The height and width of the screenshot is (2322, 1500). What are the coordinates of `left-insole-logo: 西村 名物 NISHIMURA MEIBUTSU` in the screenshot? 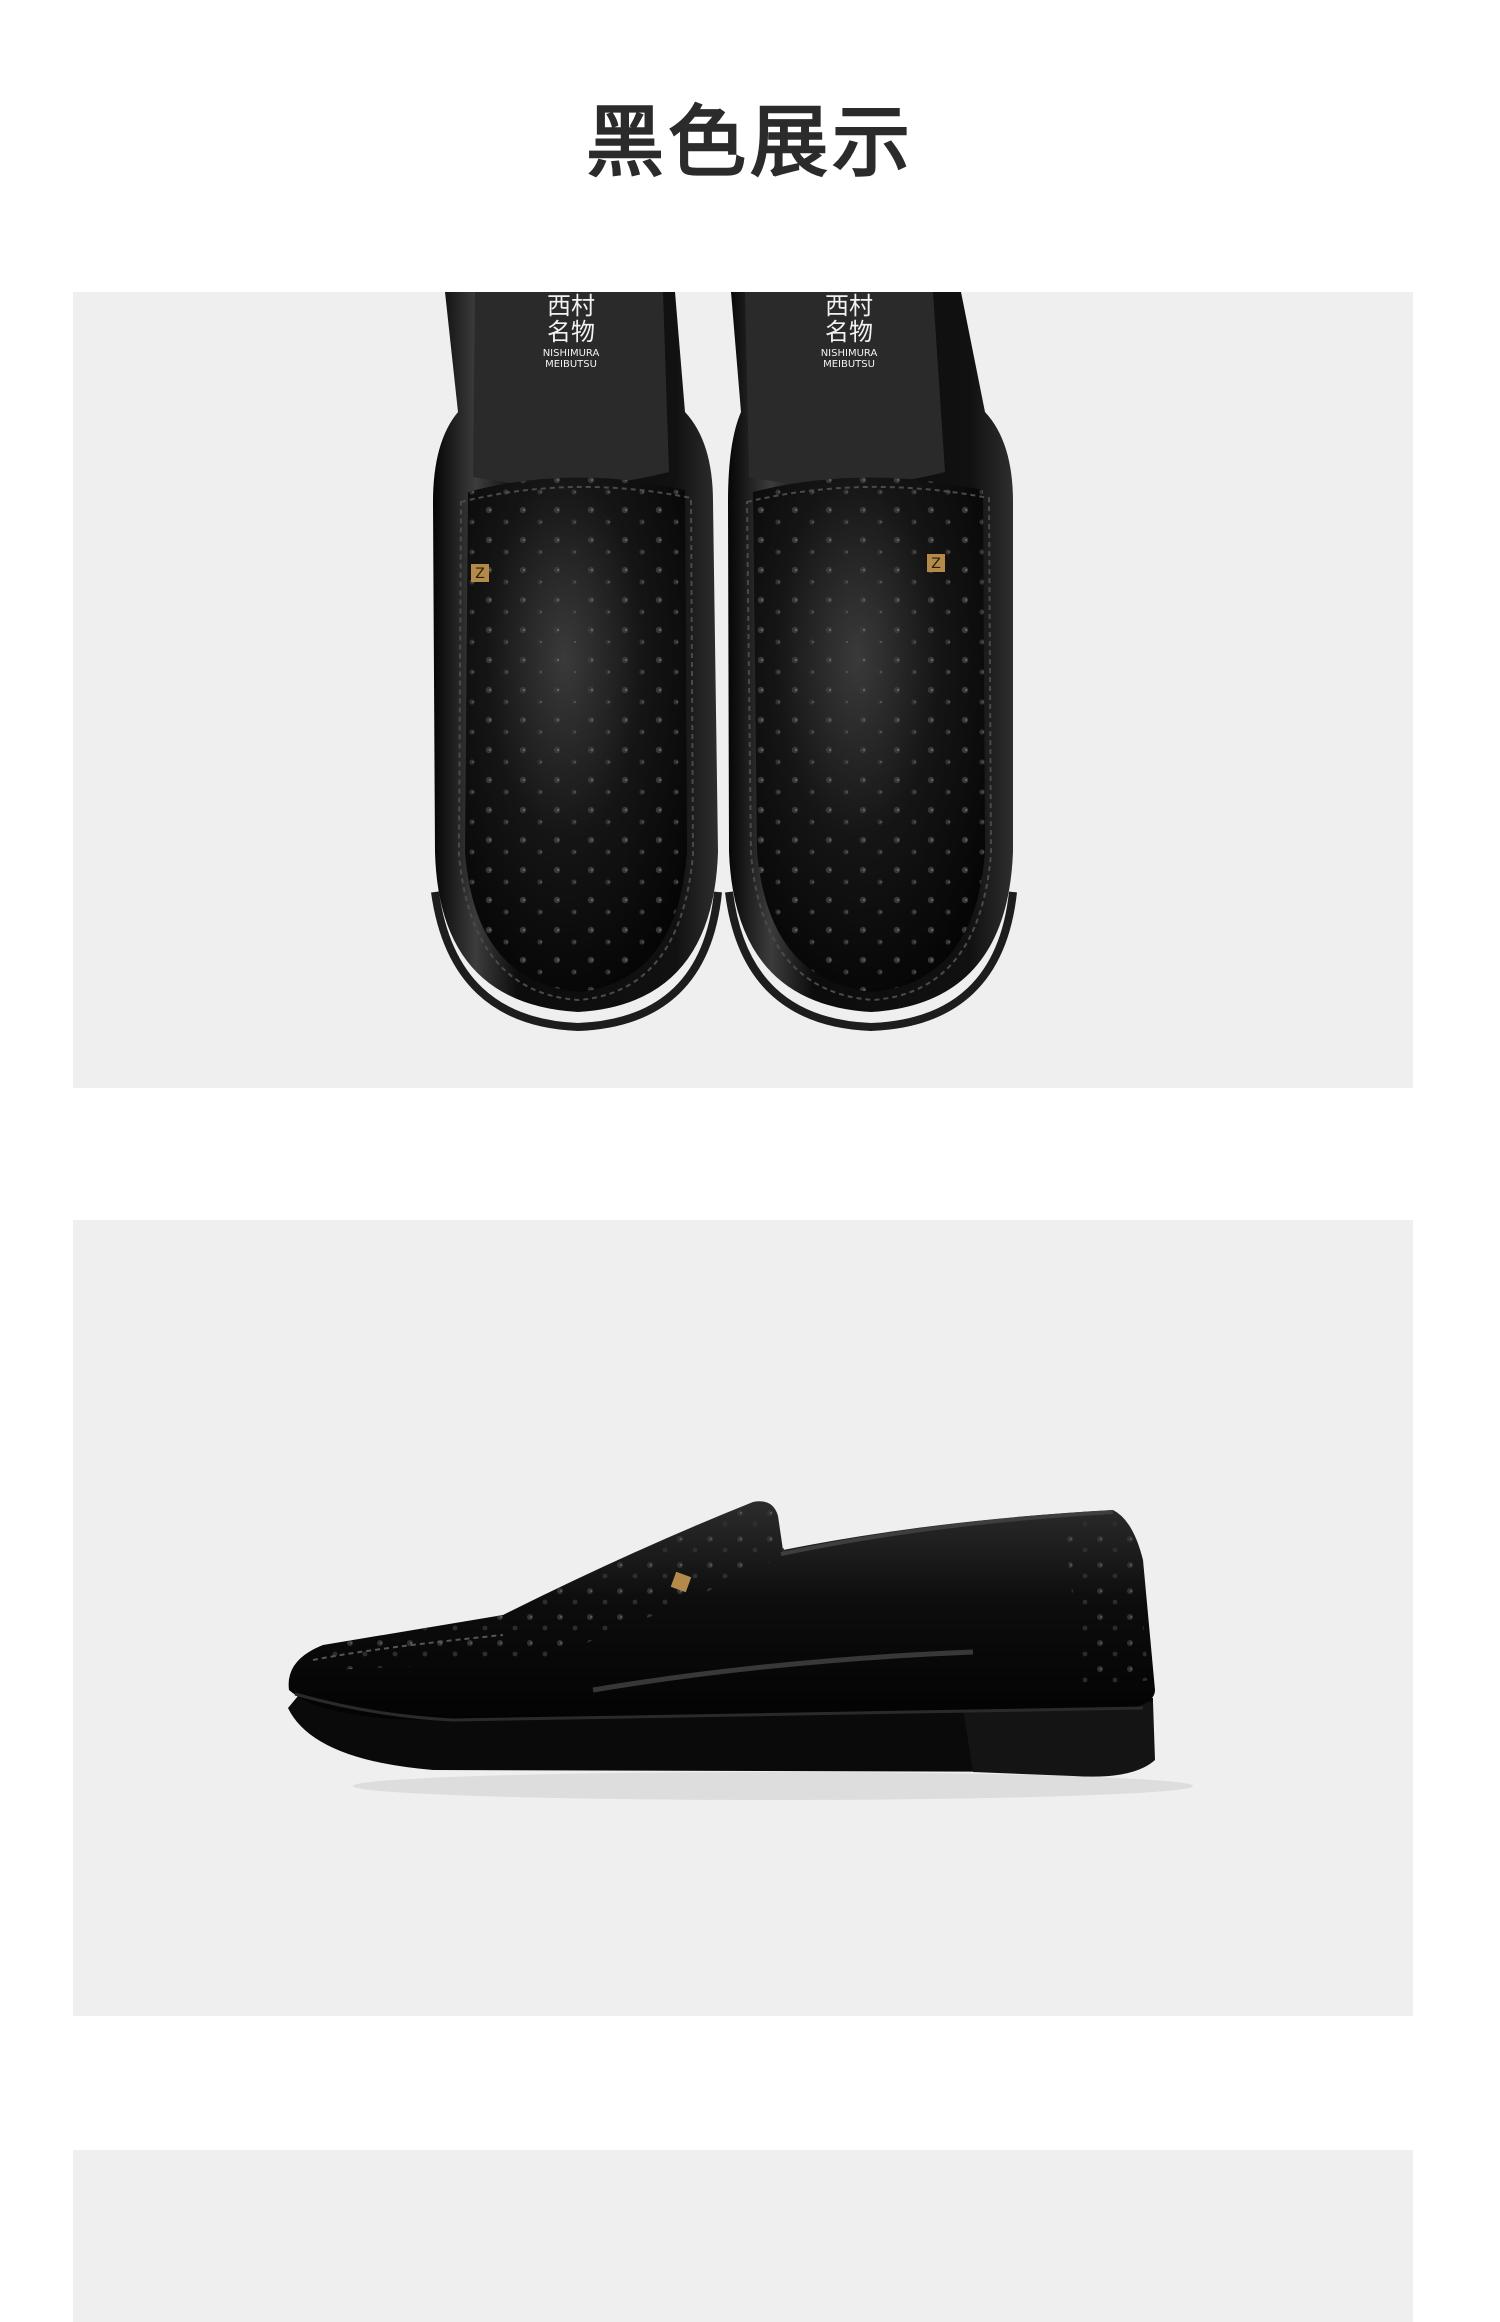 It's located at (571, 331).